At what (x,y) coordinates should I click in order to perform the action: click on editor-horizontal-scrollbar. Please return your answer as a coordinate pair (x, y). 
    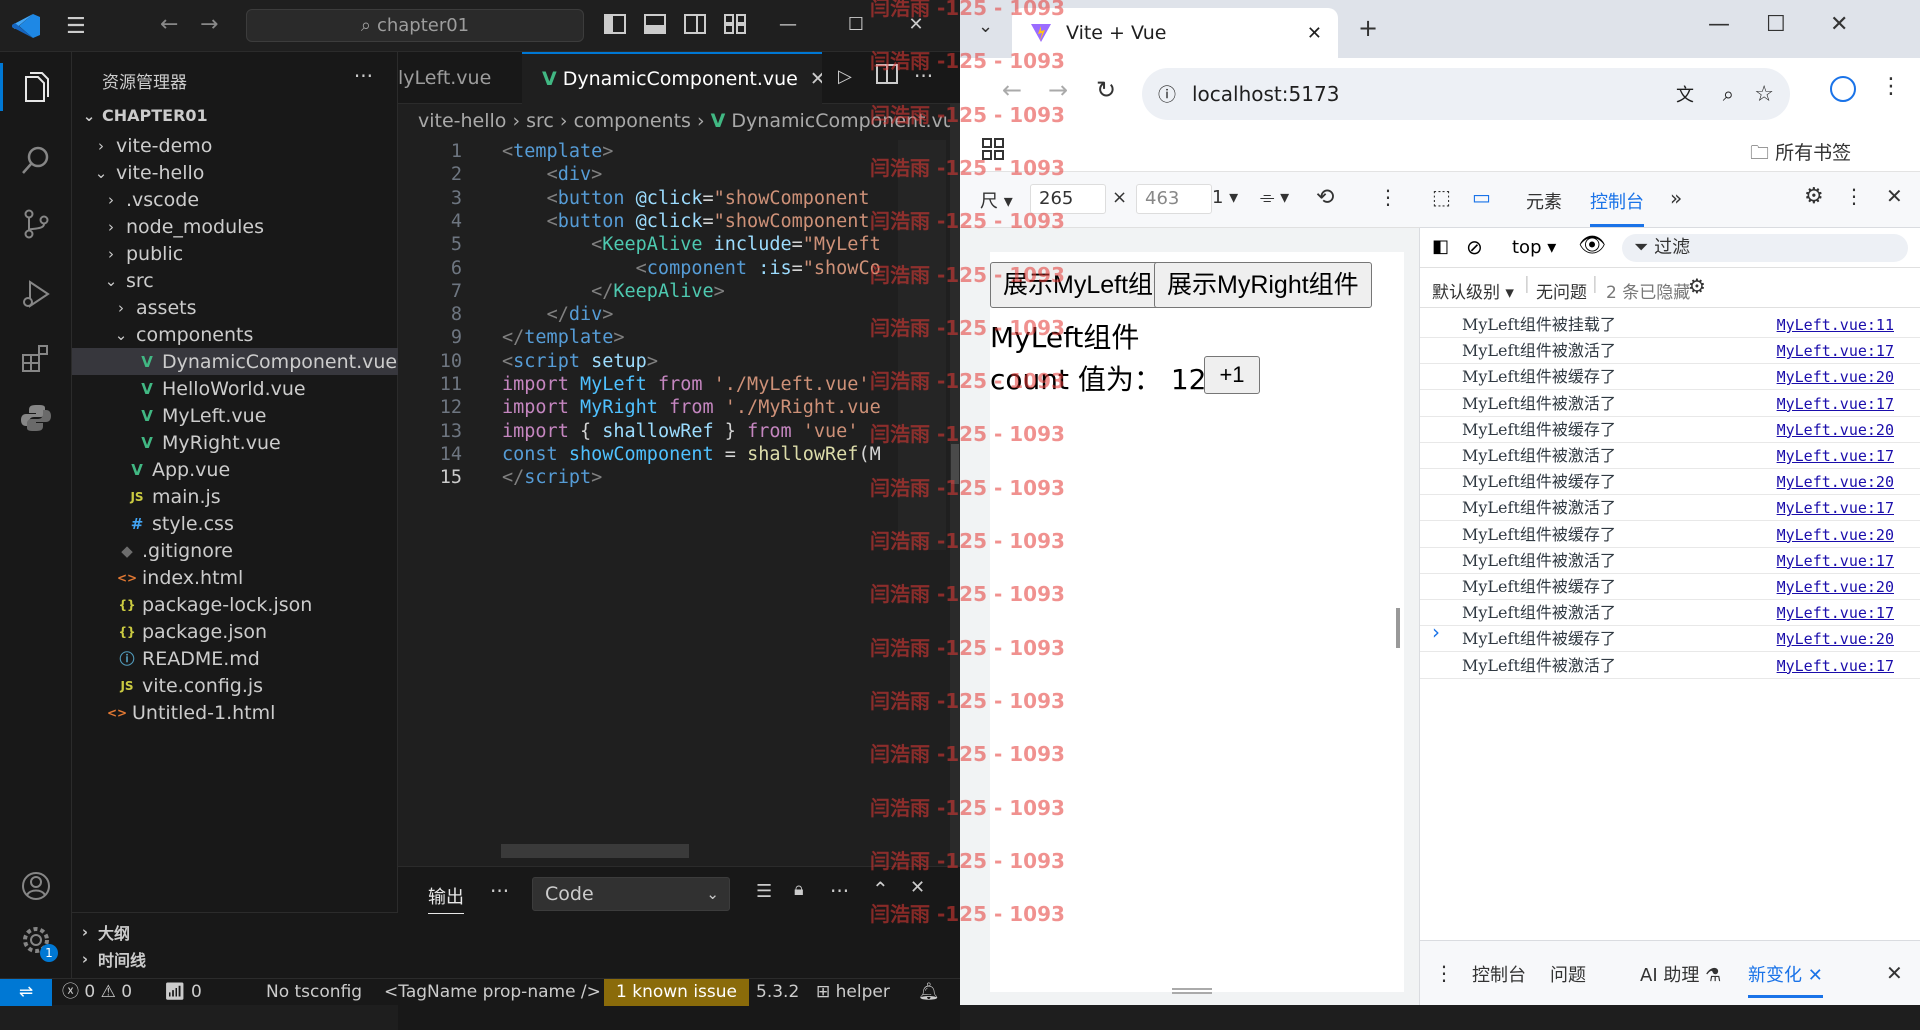
    Looking at the image, I should click on (595, 851).